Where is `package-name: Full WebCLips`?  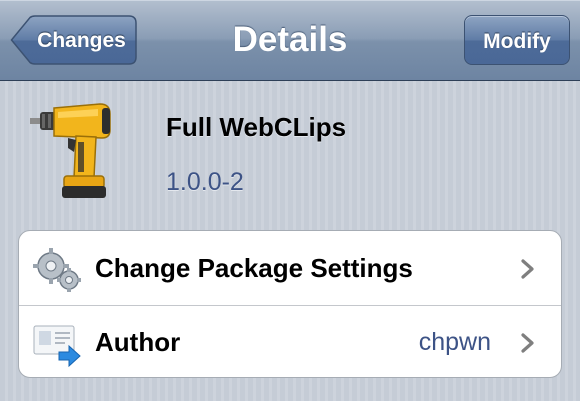 package-name: Full WebCLips is located at coordinates (256, 127).